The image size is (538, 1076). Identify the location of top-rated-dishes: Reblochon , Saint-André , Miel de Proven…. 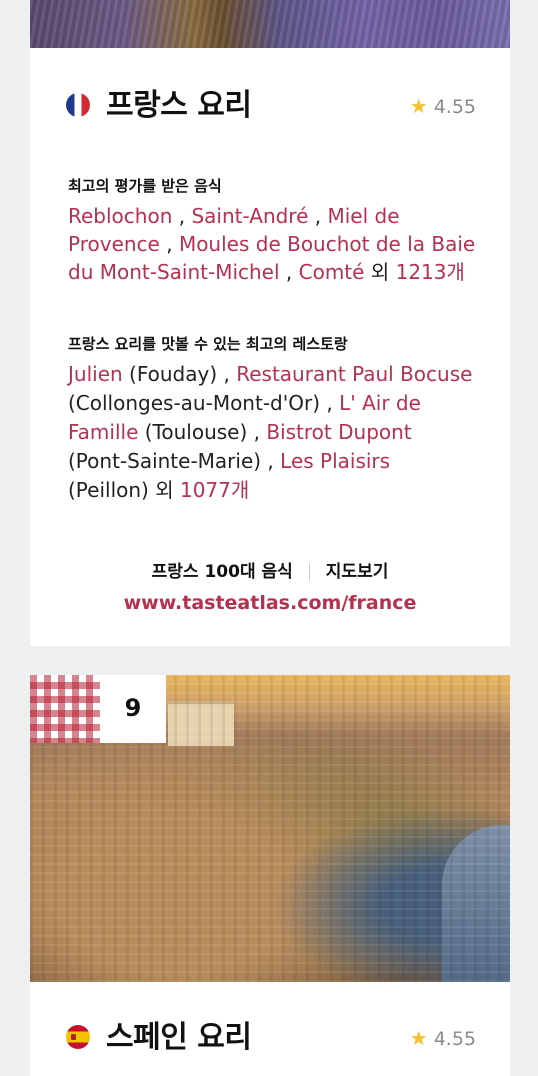
(272, 244).